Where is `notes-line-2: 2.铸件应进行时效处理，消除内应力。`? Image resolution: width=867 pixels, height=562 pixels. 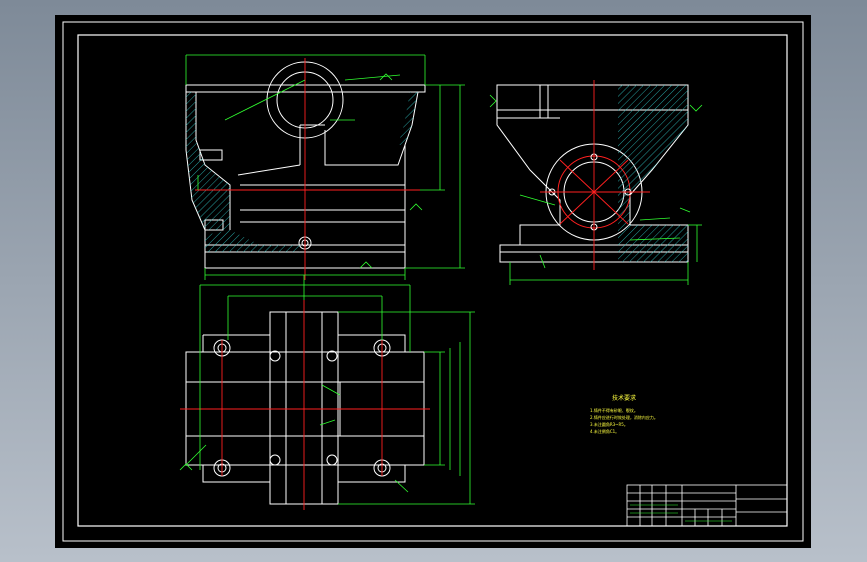 notes-line-2: 2.铸件应进行时效处理，消除内应力。 is located at coordinates (624, 417).